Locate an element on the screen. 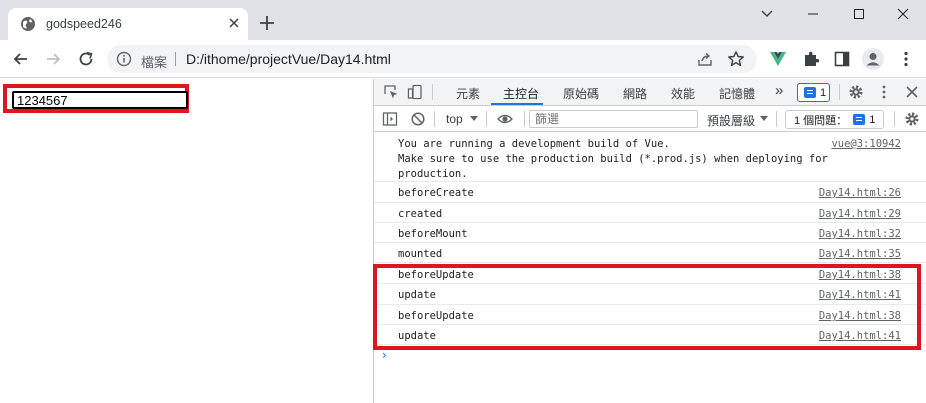 This screenshot has height=403, width=926. active-tab-indicator is located at coordinates (517, 104).